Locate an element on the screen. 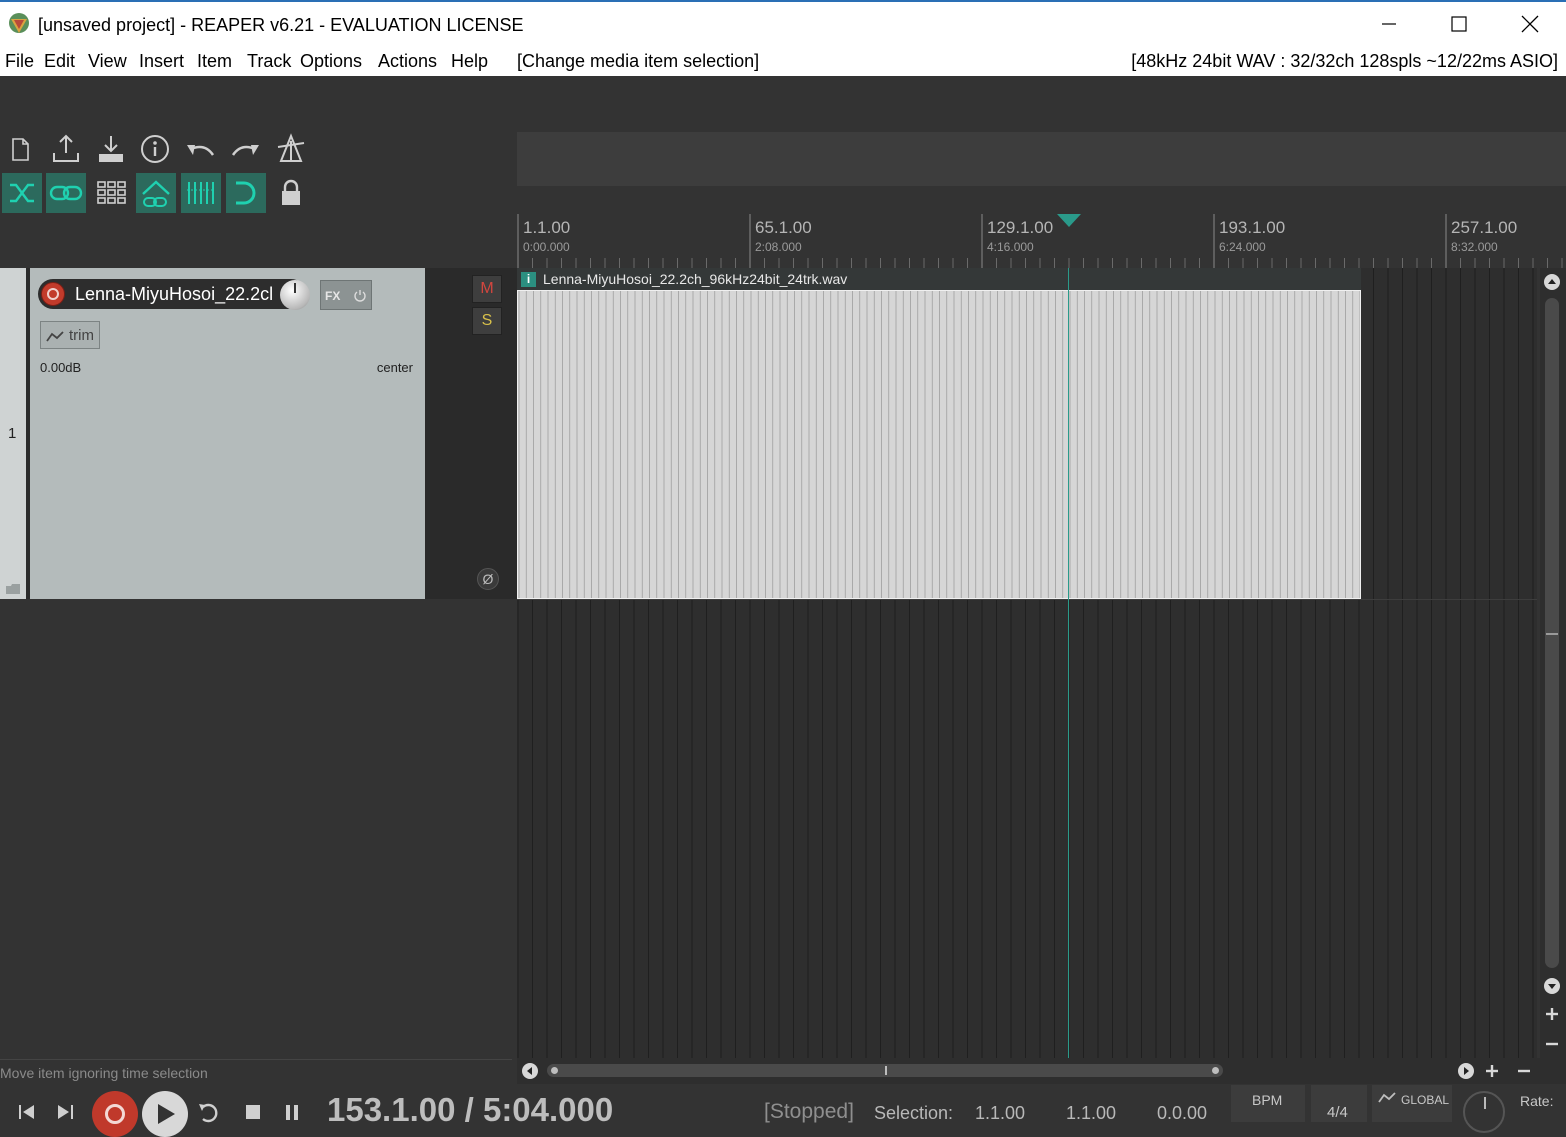 The width and height of the screenshot is (1566, 1137). record-button is located at coordinates (115, 1114).